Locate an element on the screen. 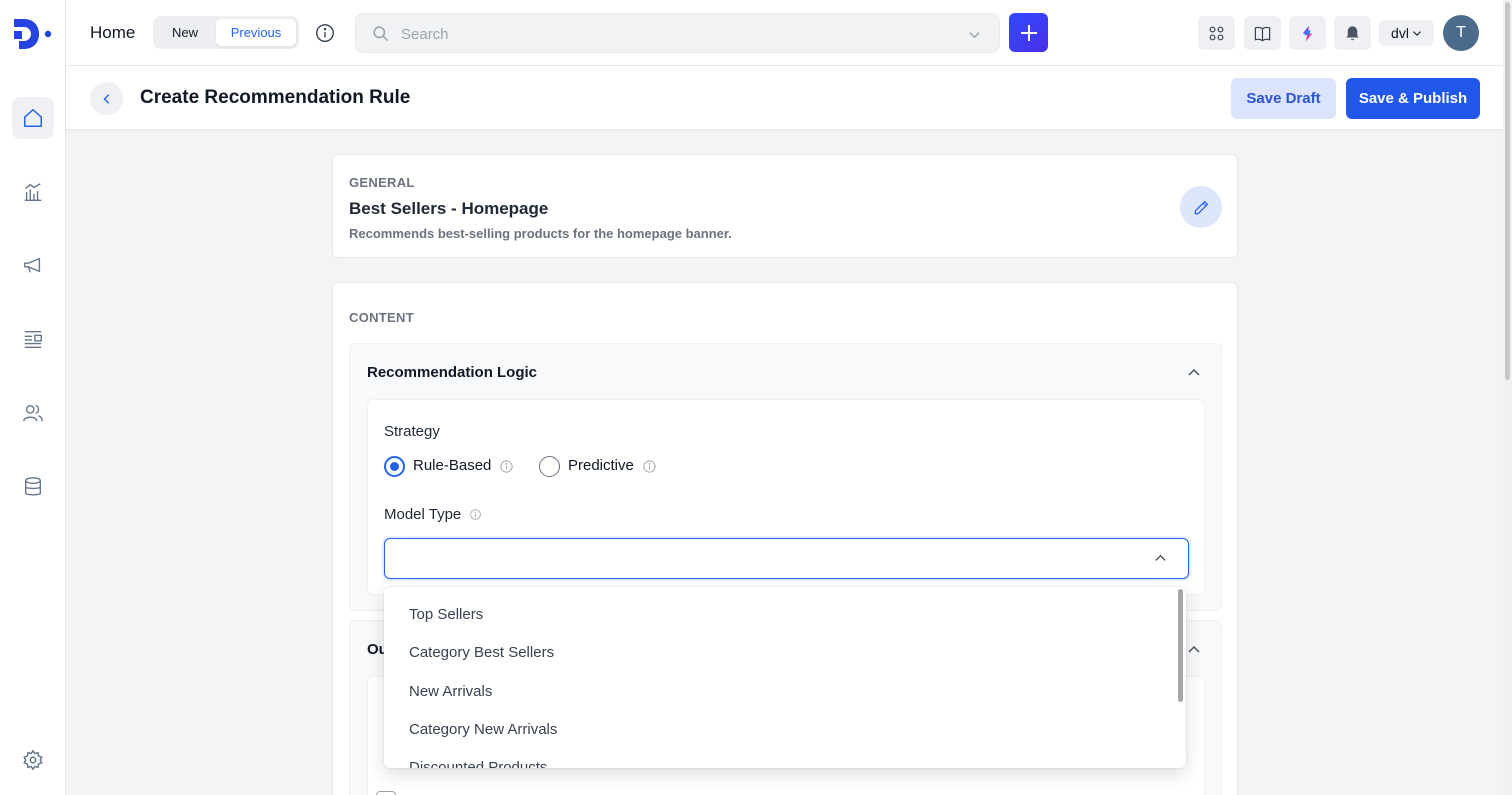  page-title: Create Recommendation Rule is located at coordinates (275, 97).